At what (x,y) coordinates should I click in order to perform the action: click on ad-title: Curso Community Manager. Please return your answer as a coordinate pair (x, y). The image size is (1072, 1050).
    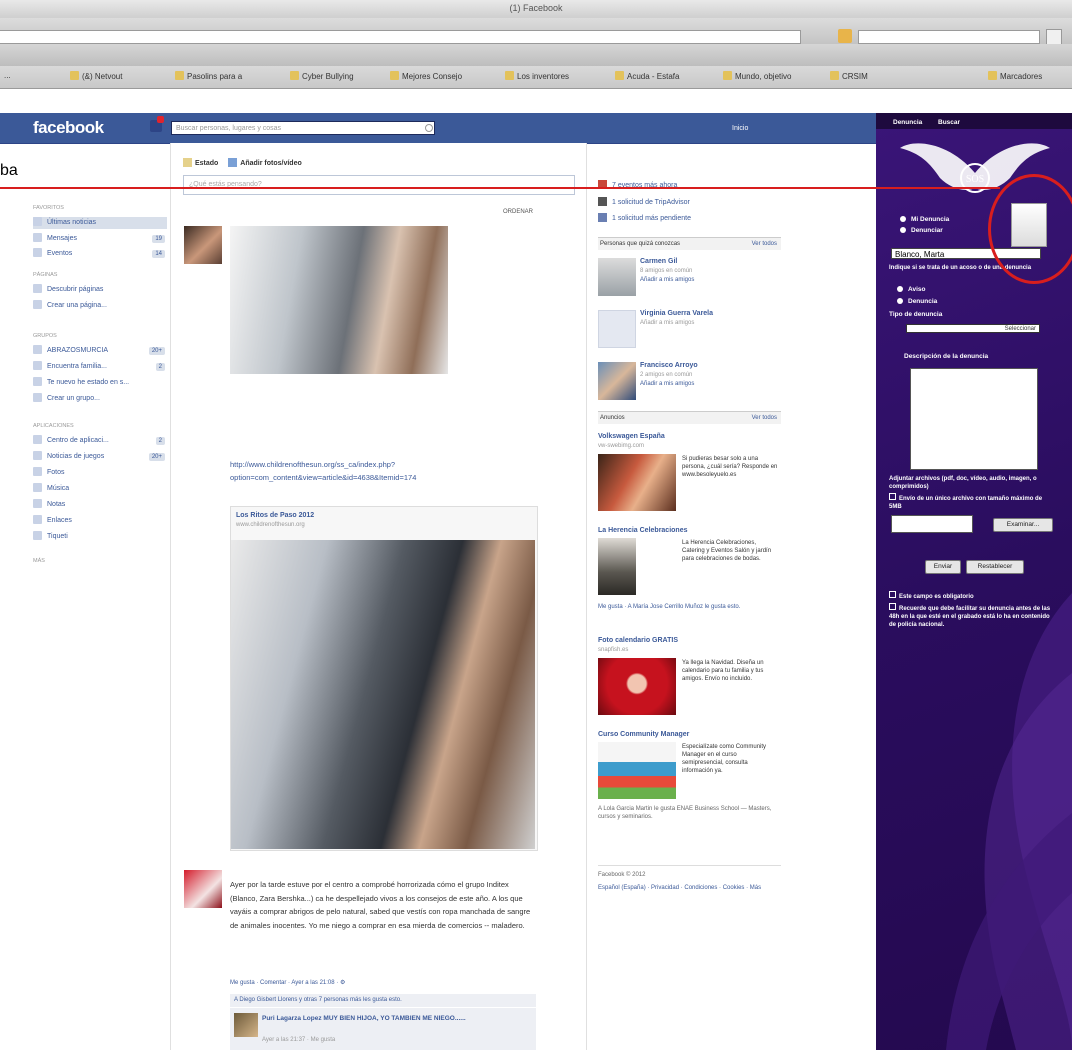
    Looking at the image, I should click on (643, 734).